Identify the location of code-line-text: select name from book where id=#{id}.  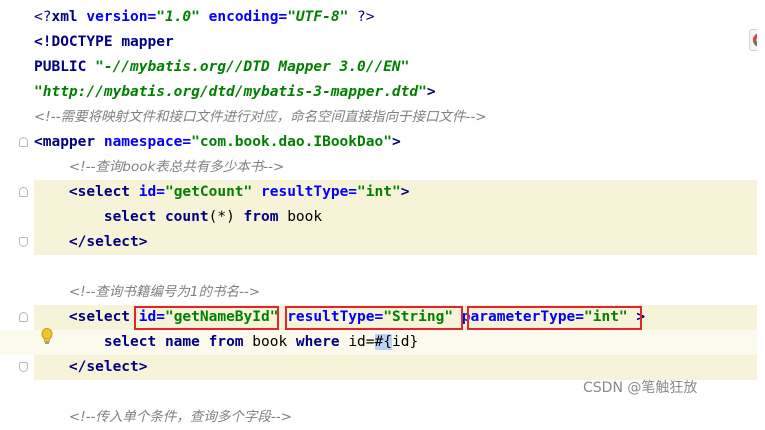
(226, 342).